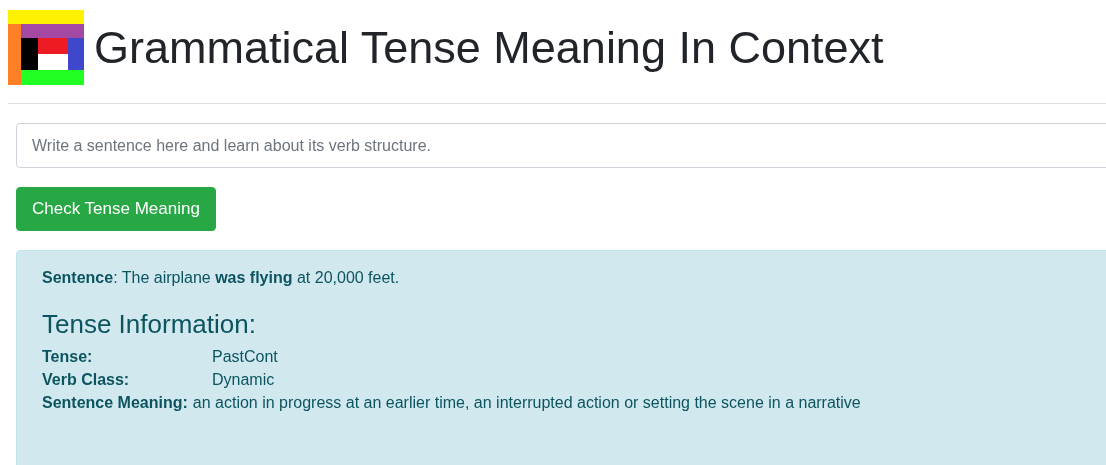  Describe the element at coordinates (149, 324) in the screenshot. I see `section-heading: Tense Information:` at that location.